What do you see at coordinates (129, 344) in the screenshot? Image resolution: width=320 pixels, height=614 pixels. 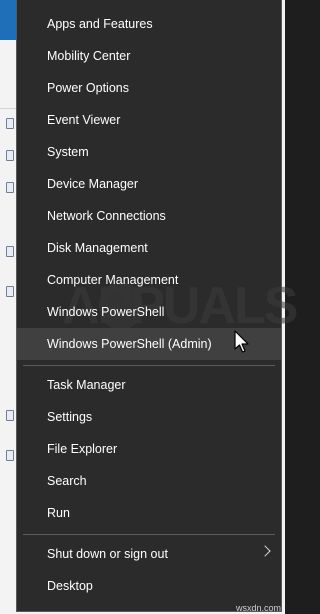 I see `menu-item-label: Windows PowerShell (Admin)` at bounding box center [129, 344].